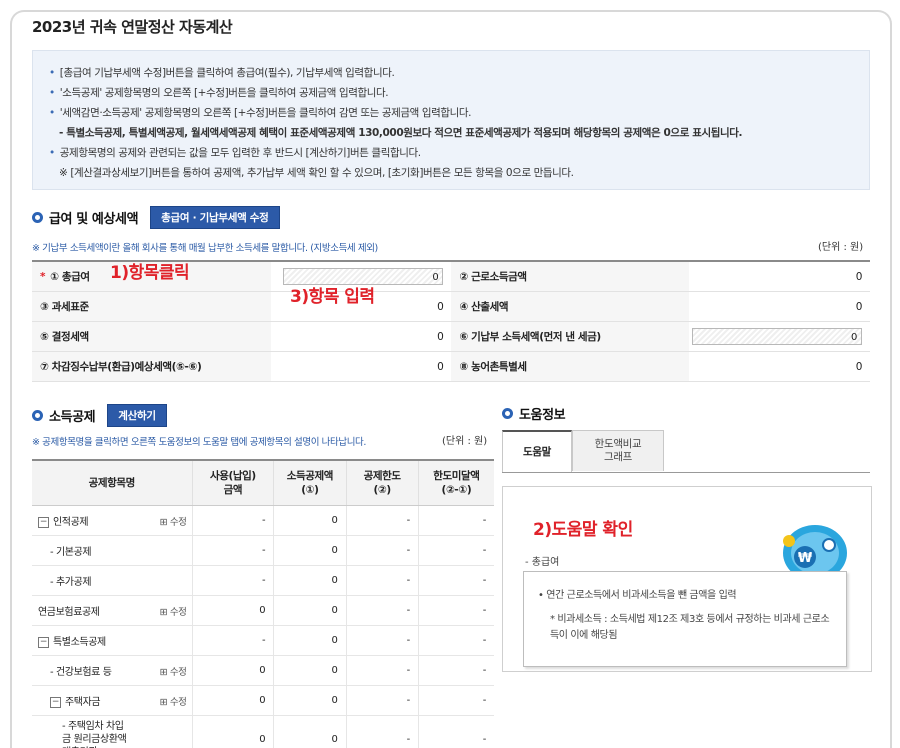 The width and height of the screenshot is (900, 748). I want to click on earned-income-label: ② 근로소득금액, so click(570, 276).